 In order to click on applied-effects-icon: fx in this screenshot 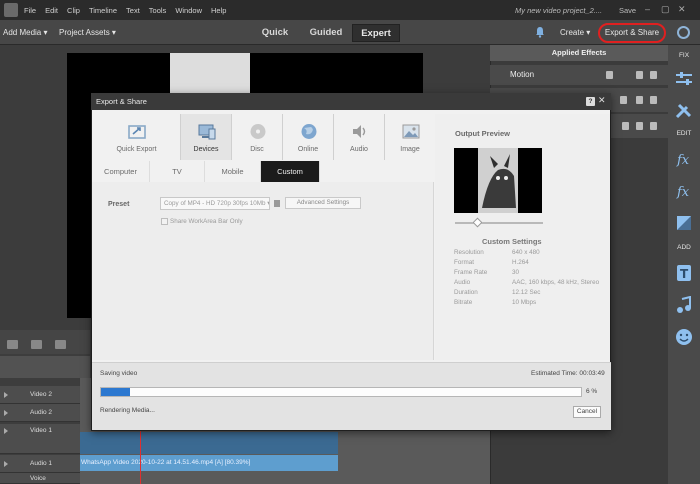, I will do `click(684, 191)`.